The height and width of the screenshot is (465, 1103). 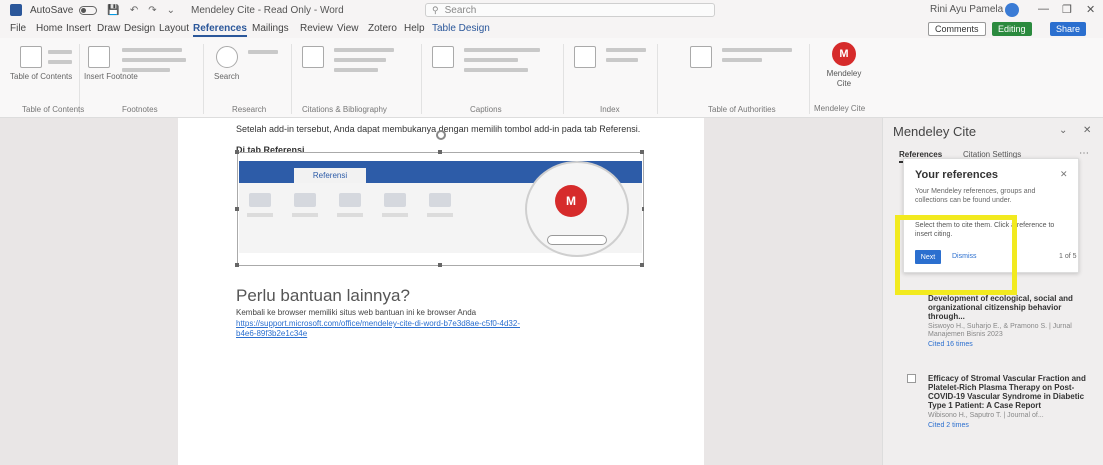 I want to click on reference-link: Cited 2 times, so click(x=1008, y=425).